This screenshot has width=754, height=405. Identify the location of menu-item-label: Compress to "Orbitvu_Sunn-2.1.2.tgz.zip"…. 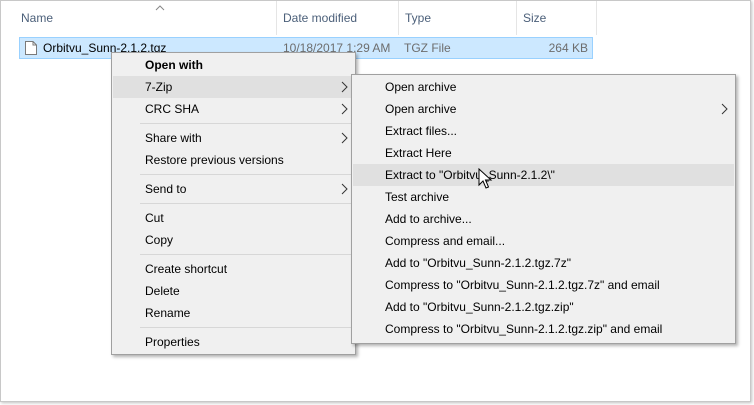
(524, 329).